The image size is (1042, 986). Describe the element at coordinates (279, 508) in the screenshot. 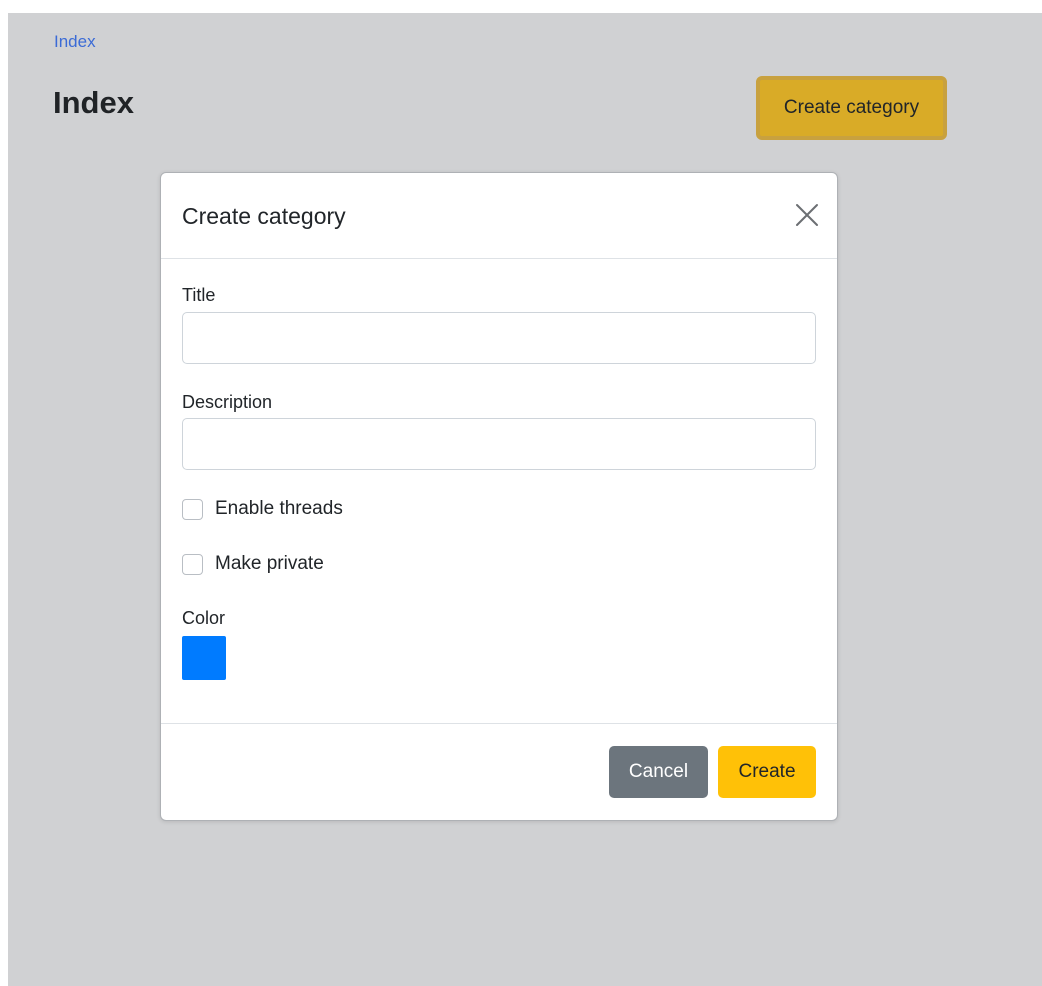

I see `enable-threads-label: Enable threads` at that location.